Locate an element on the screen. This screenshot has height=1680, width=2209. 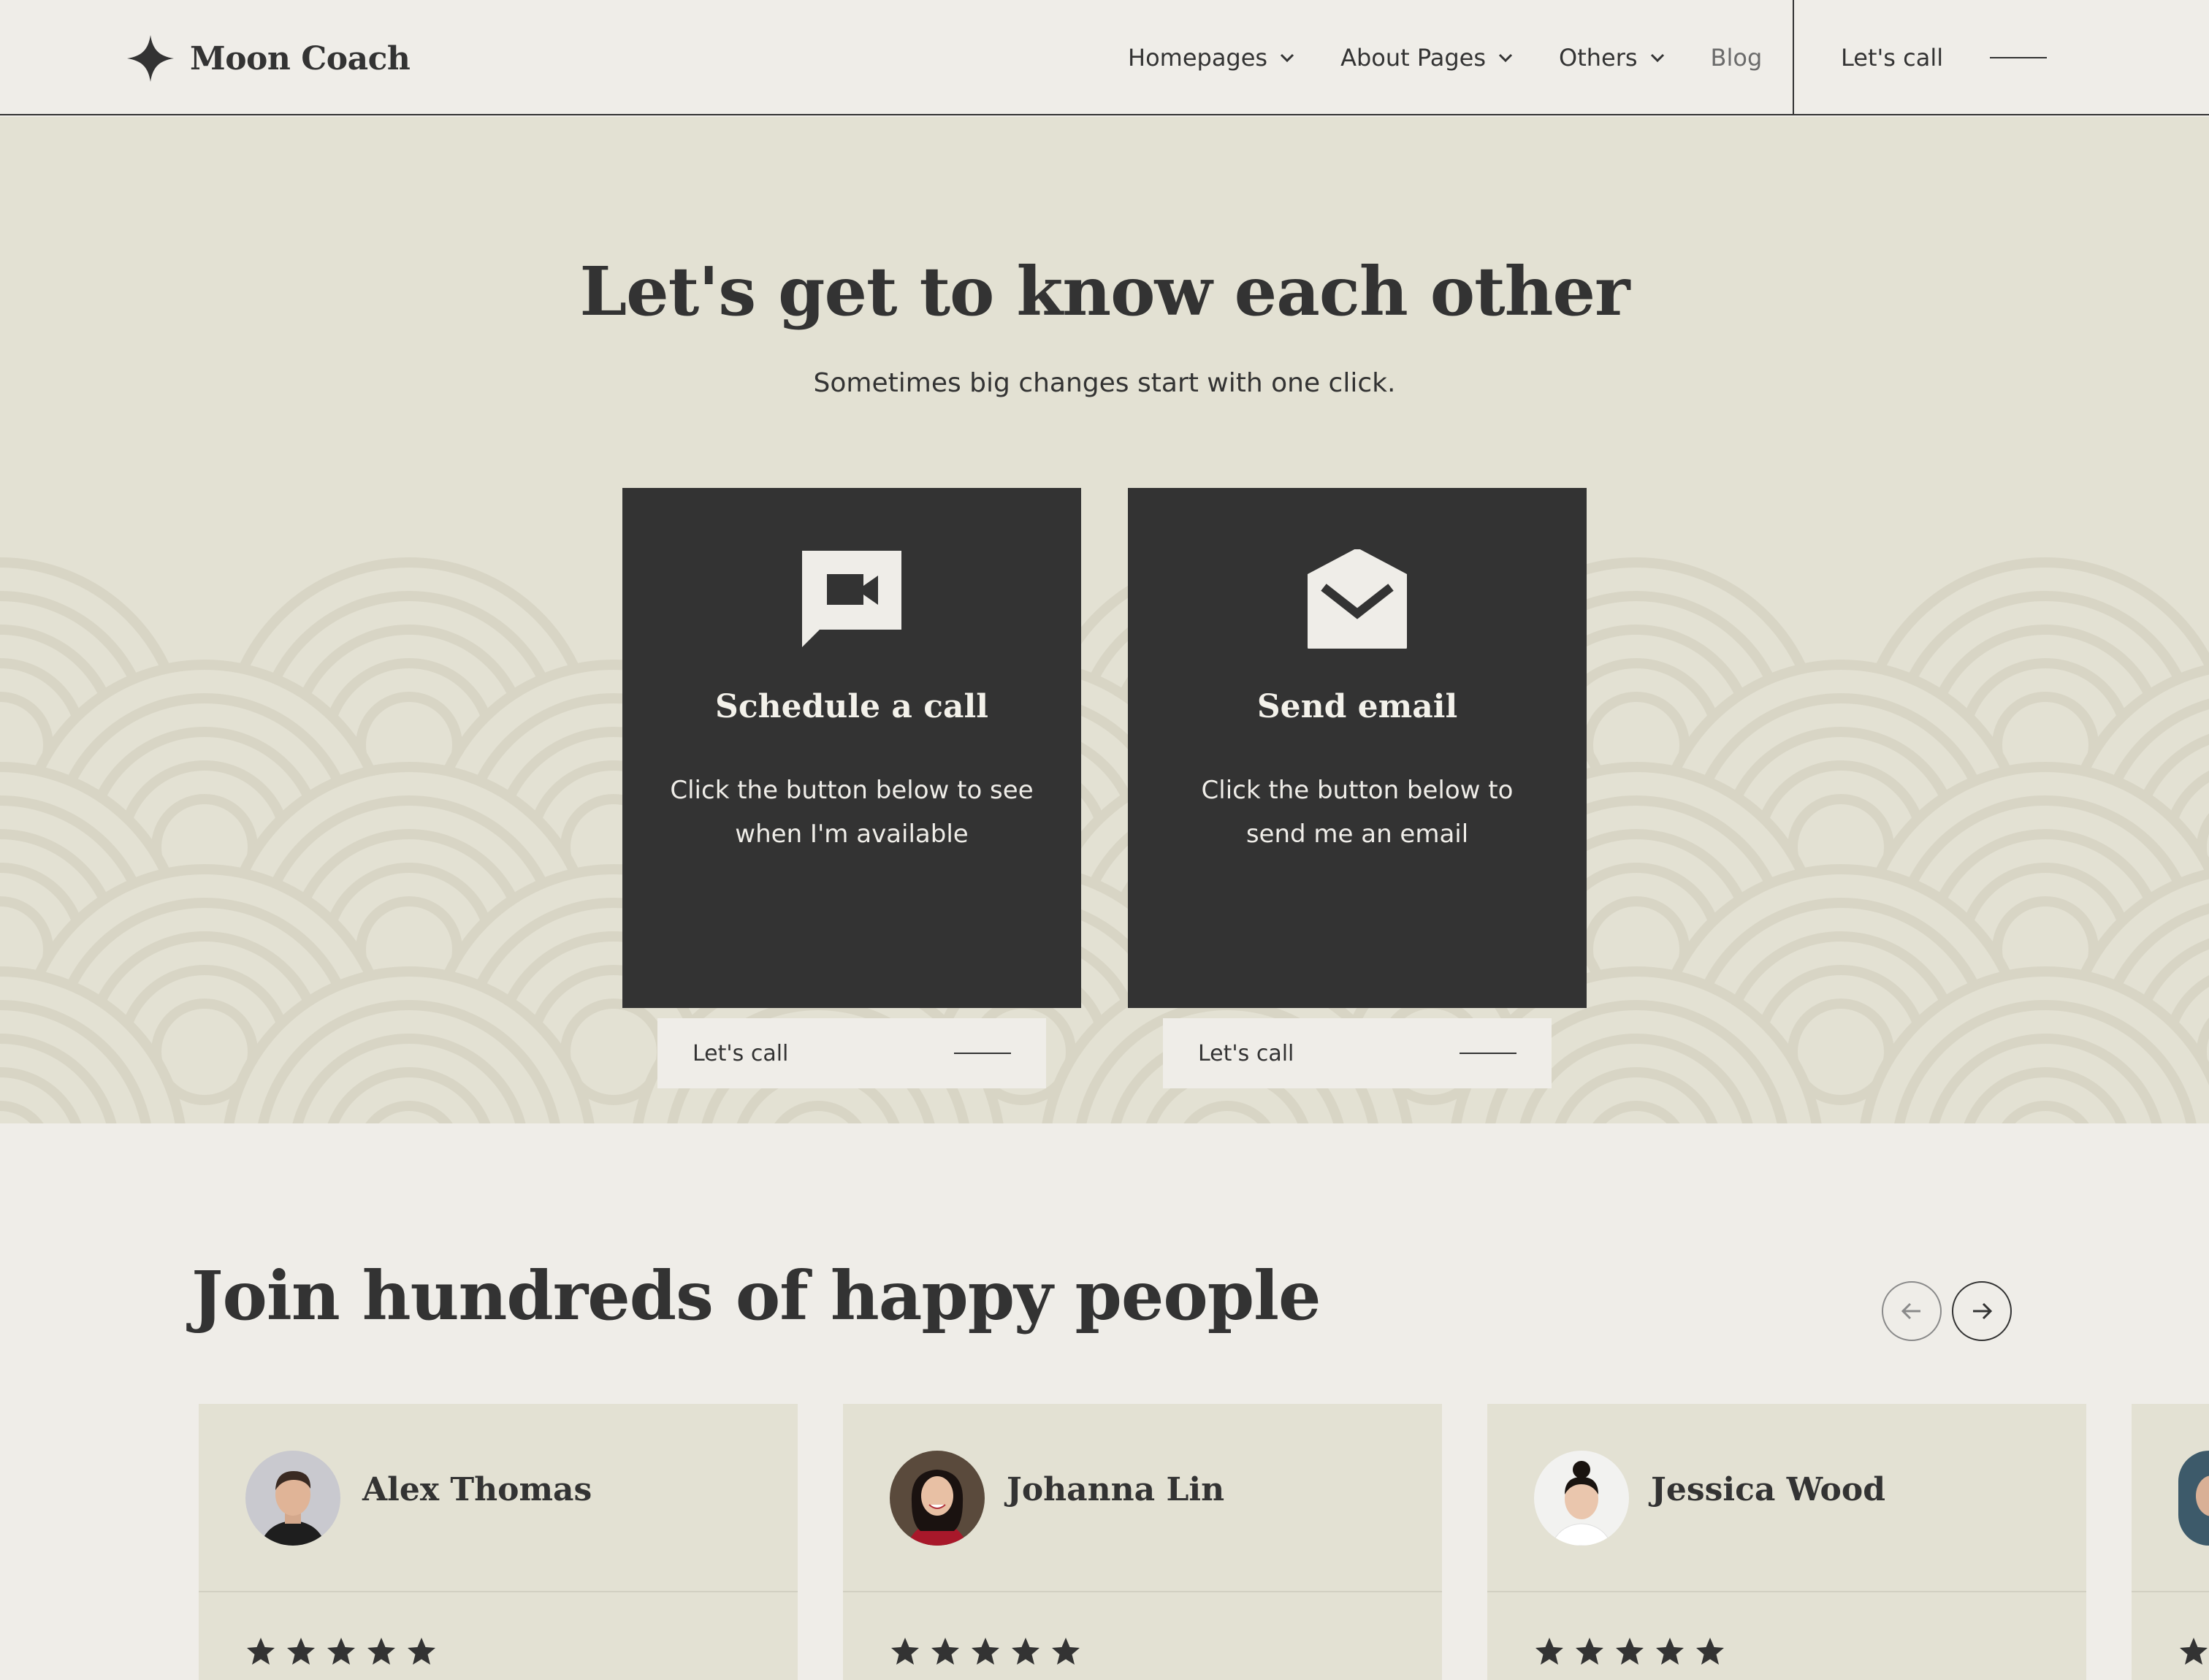
nav-item-others: Others is located at coordinates (1613, 58).